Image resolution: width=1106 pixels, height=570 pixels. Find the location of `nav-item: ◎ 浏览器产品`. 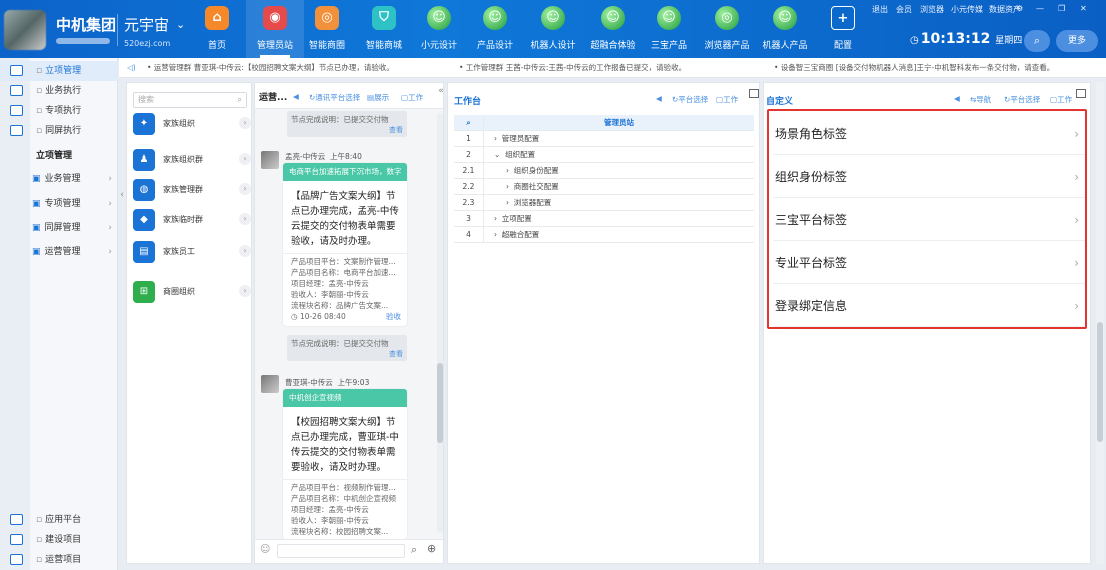

nav-item: ◎ 浏览器产品 is located at coordinates (727, 29).